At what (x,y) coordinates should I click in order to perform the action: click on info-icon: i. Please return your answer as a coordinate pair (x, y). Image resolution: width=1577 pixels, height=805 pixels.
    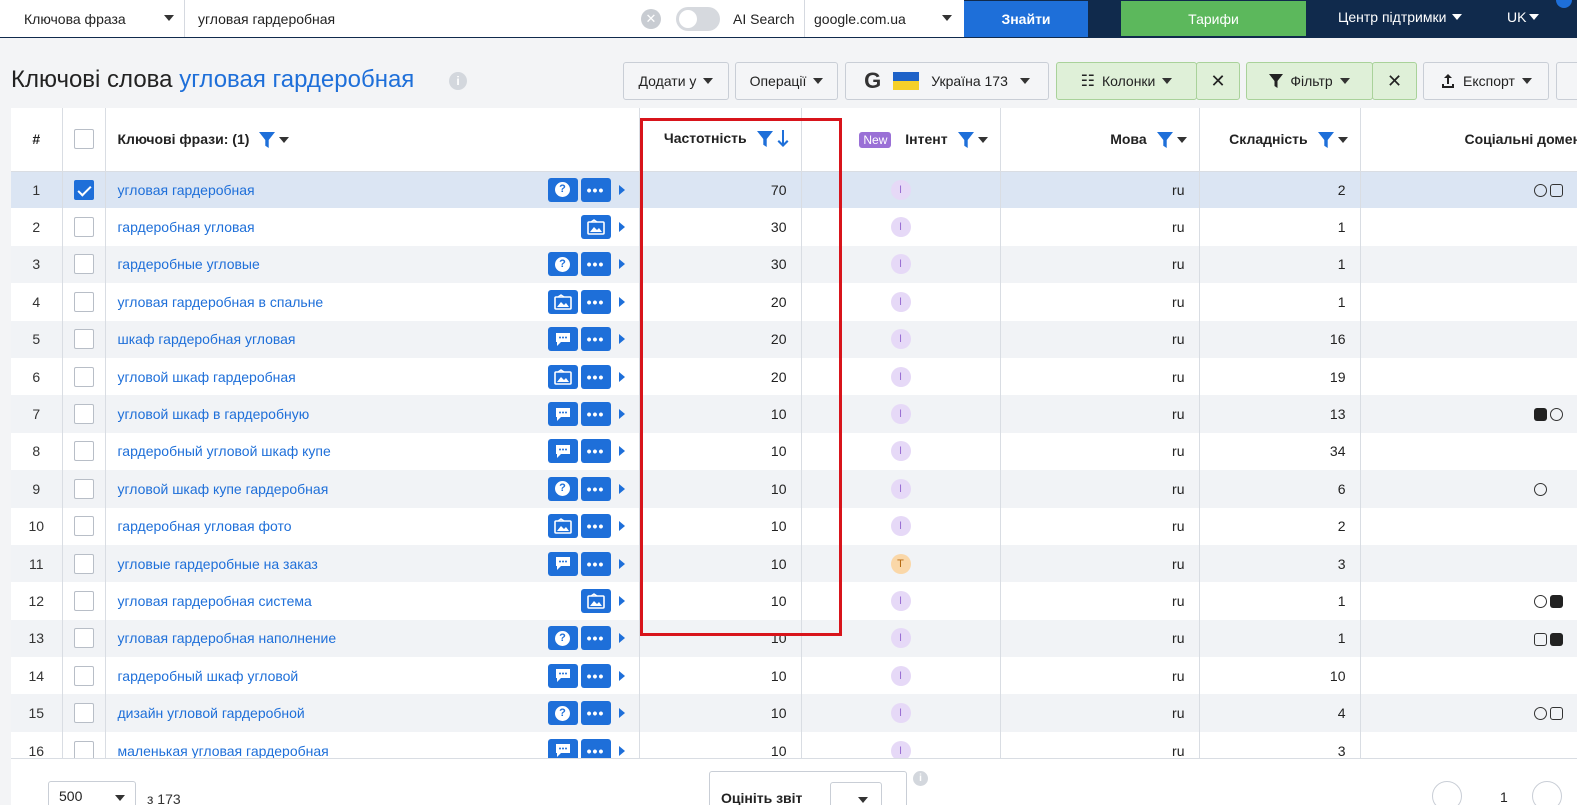
    Looking at the image, I should click on (920, 778).